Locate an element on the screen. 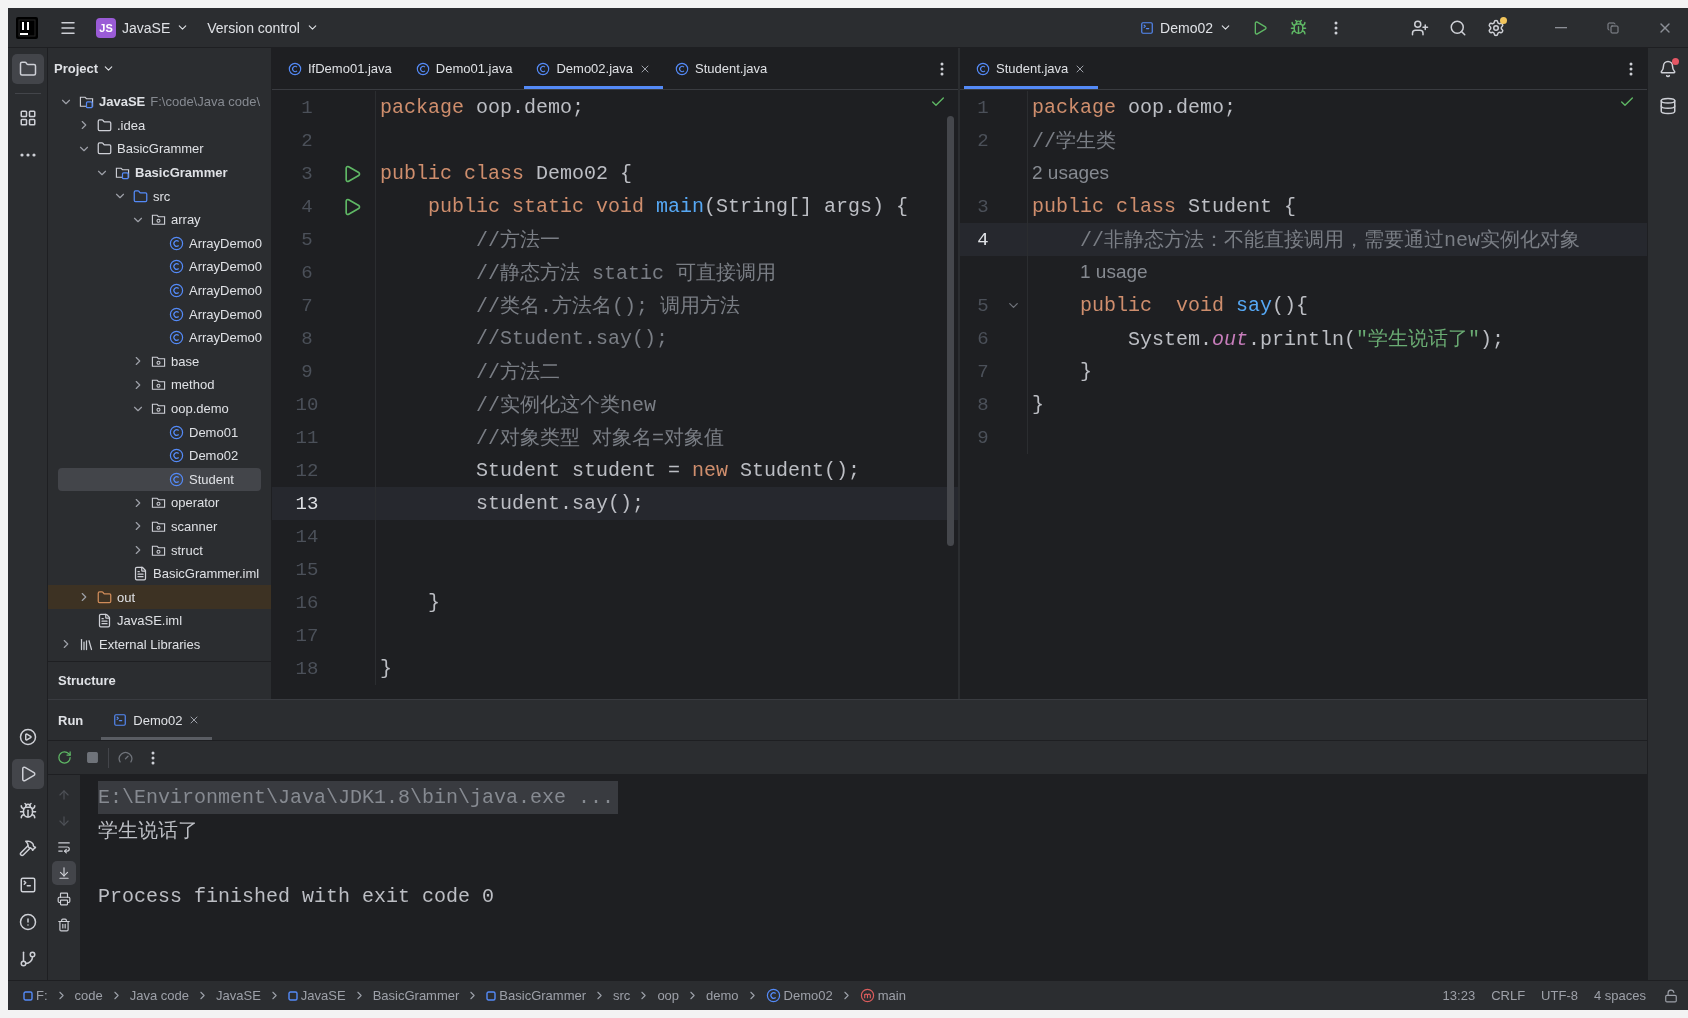  tree-item: Demo01 is located at coordinates (159, 432).